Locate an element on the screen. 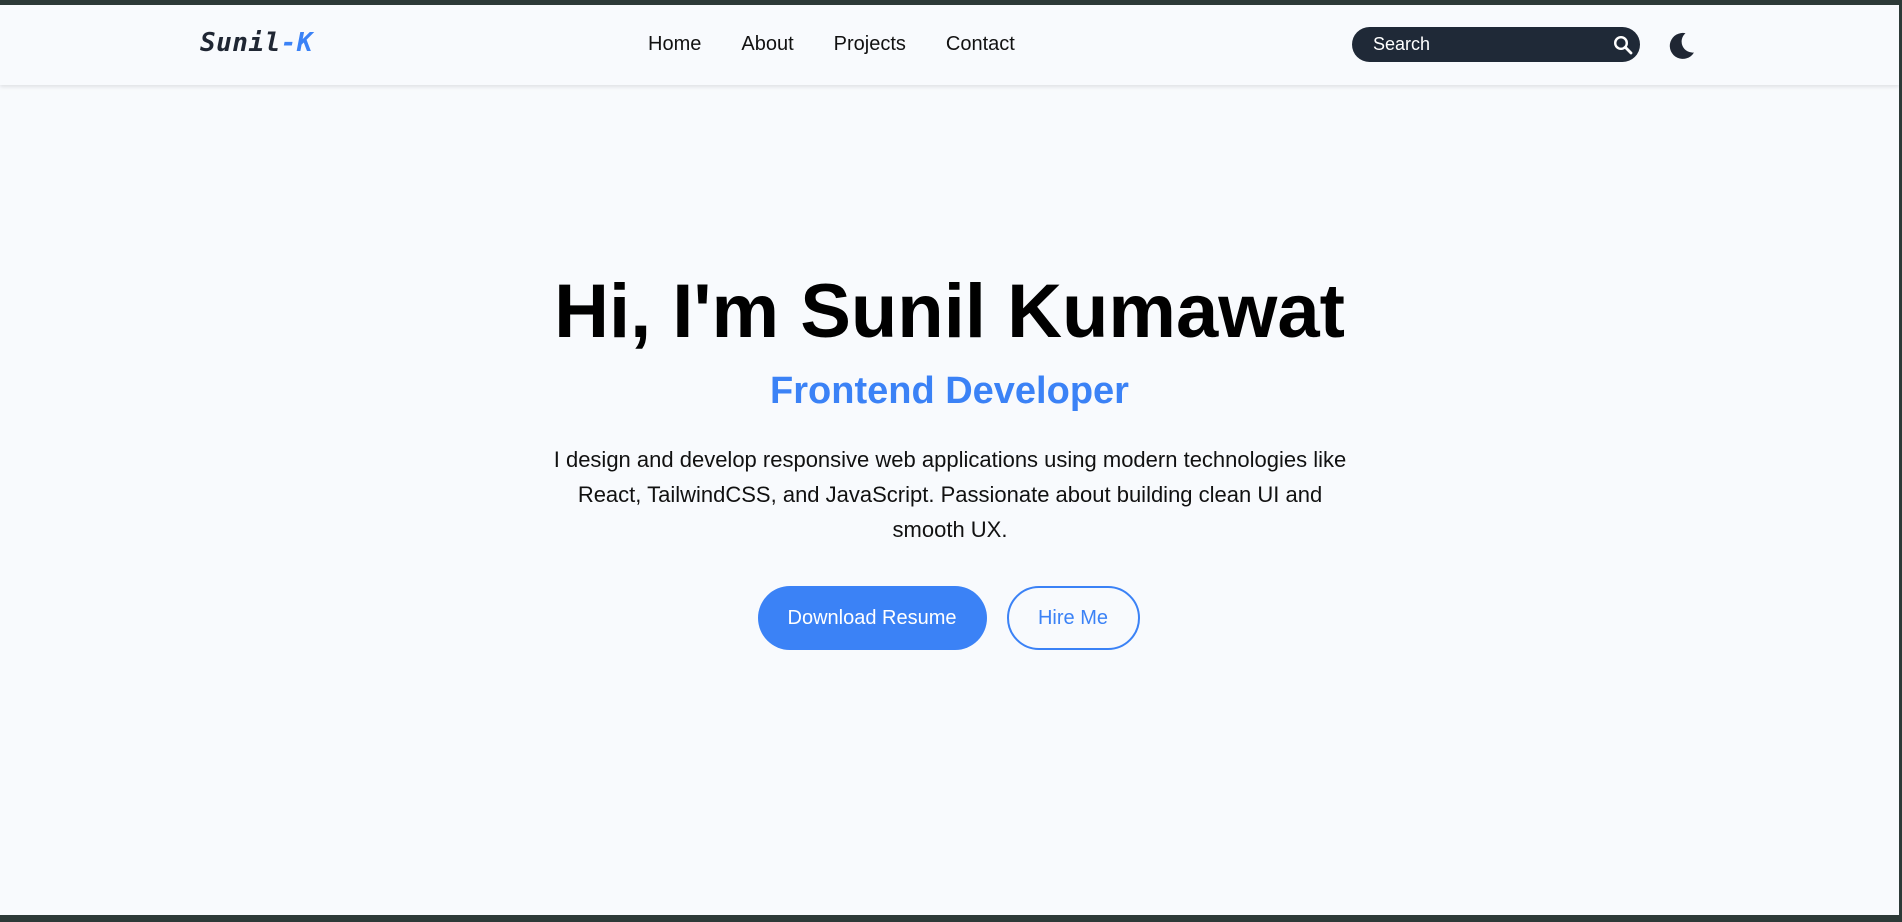 The image size is (1902, 922). site-logo: Sunil-K is located at coordinates (256, 43).